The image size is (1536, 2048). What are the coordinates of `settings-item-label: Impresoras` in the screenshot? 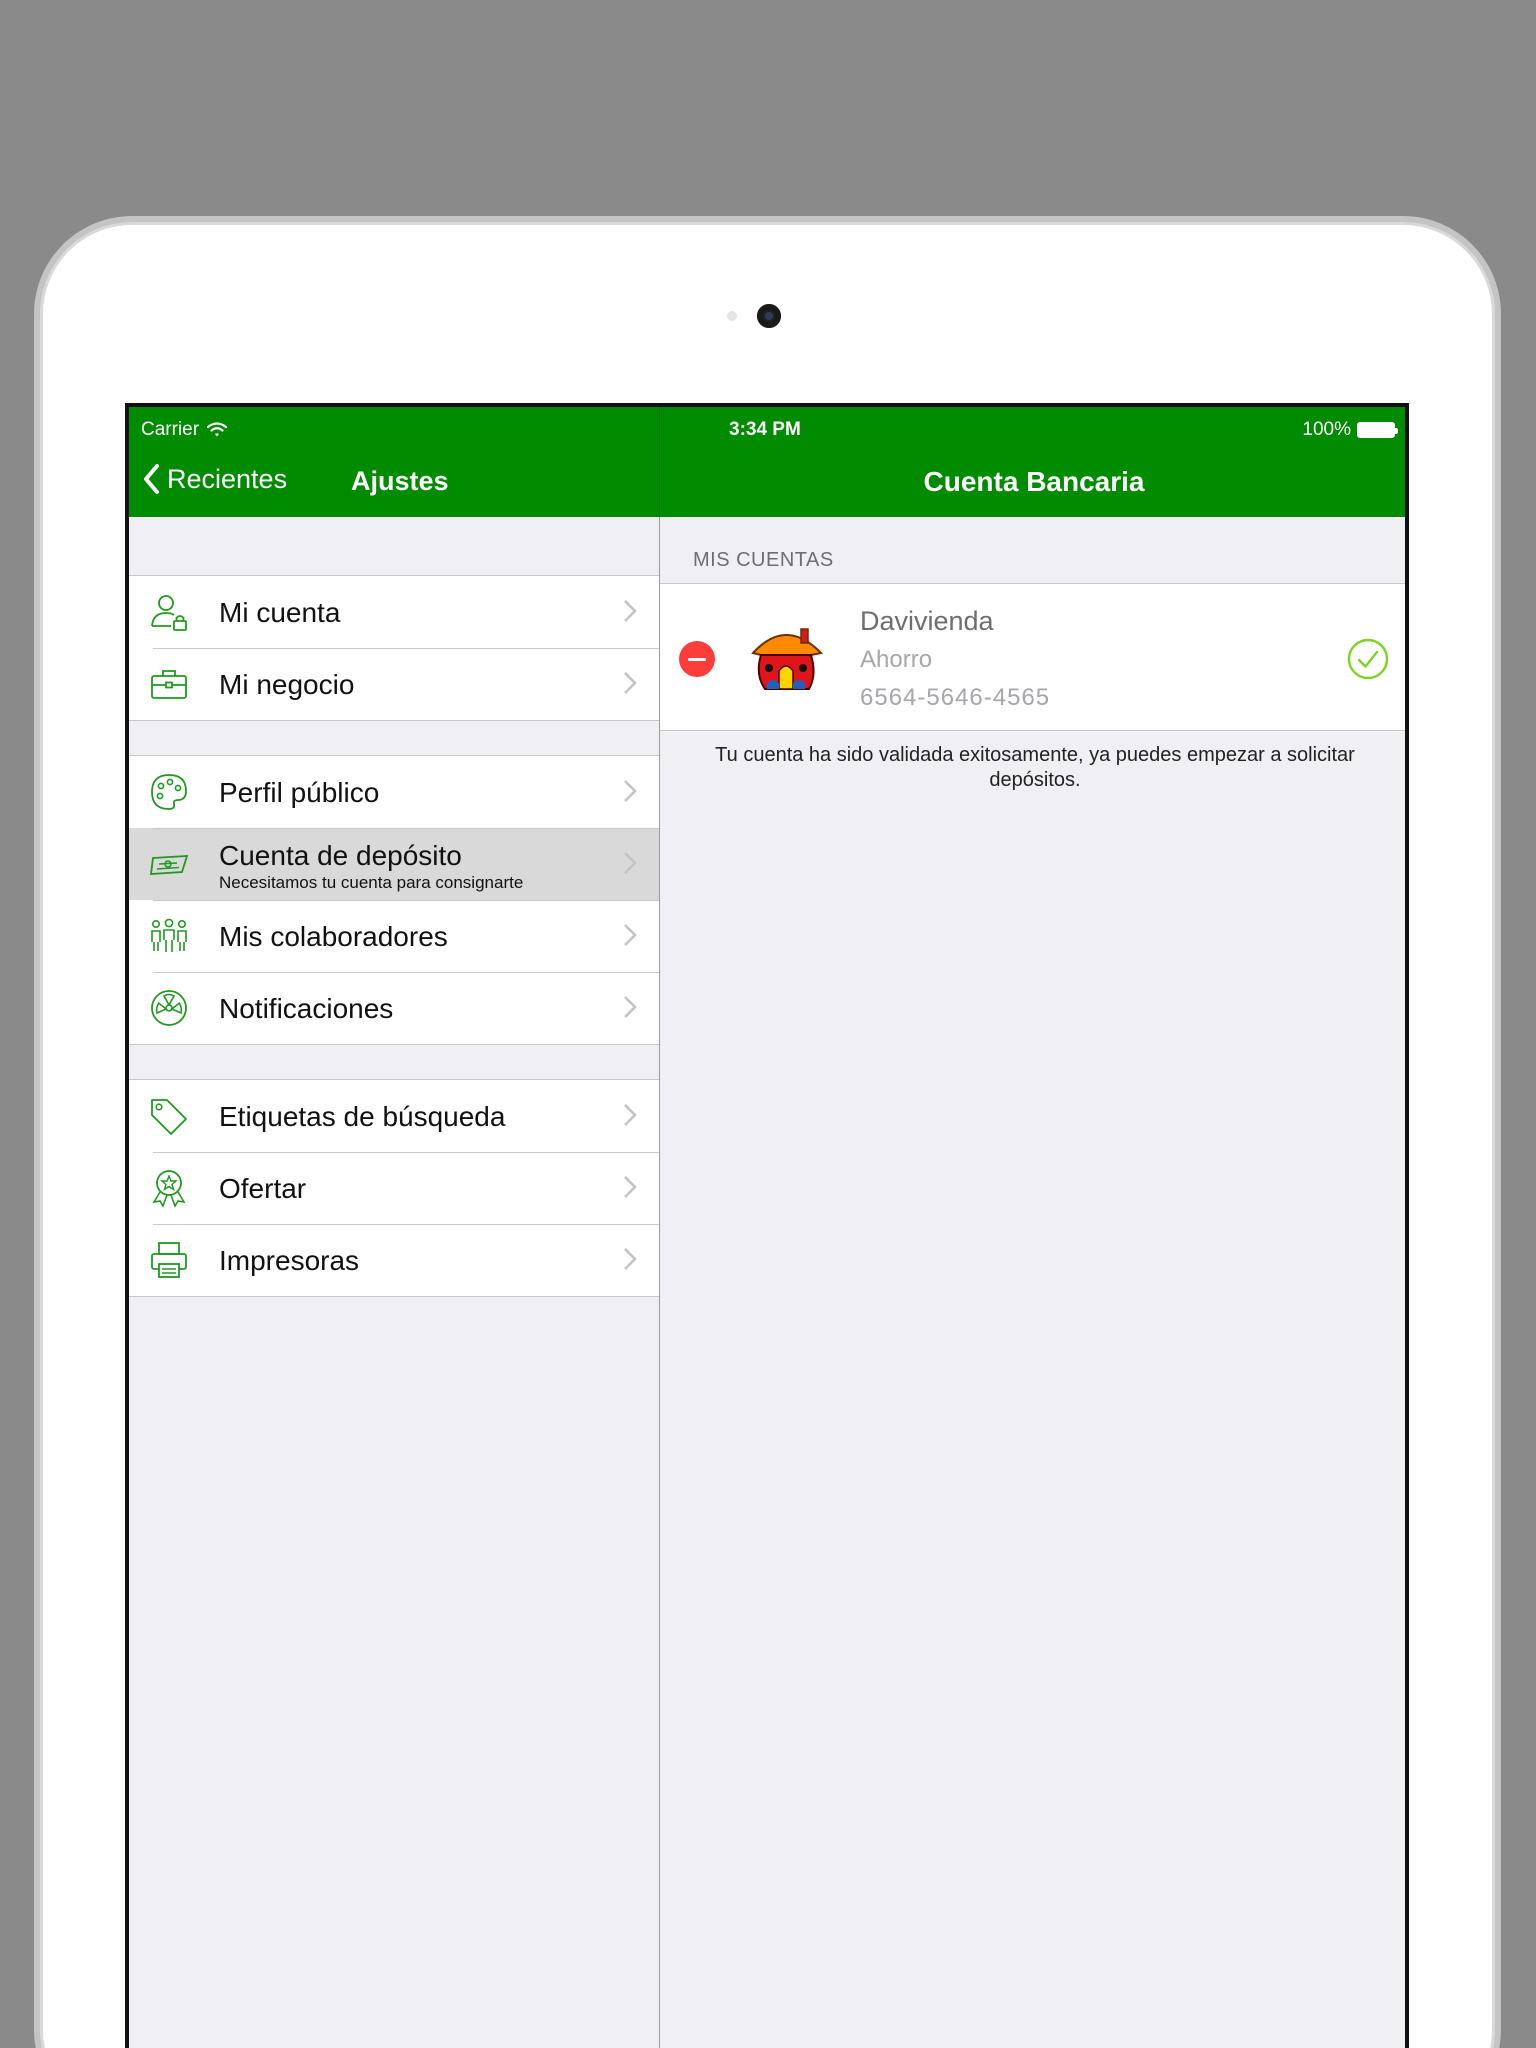 It's located at (289, 1260).